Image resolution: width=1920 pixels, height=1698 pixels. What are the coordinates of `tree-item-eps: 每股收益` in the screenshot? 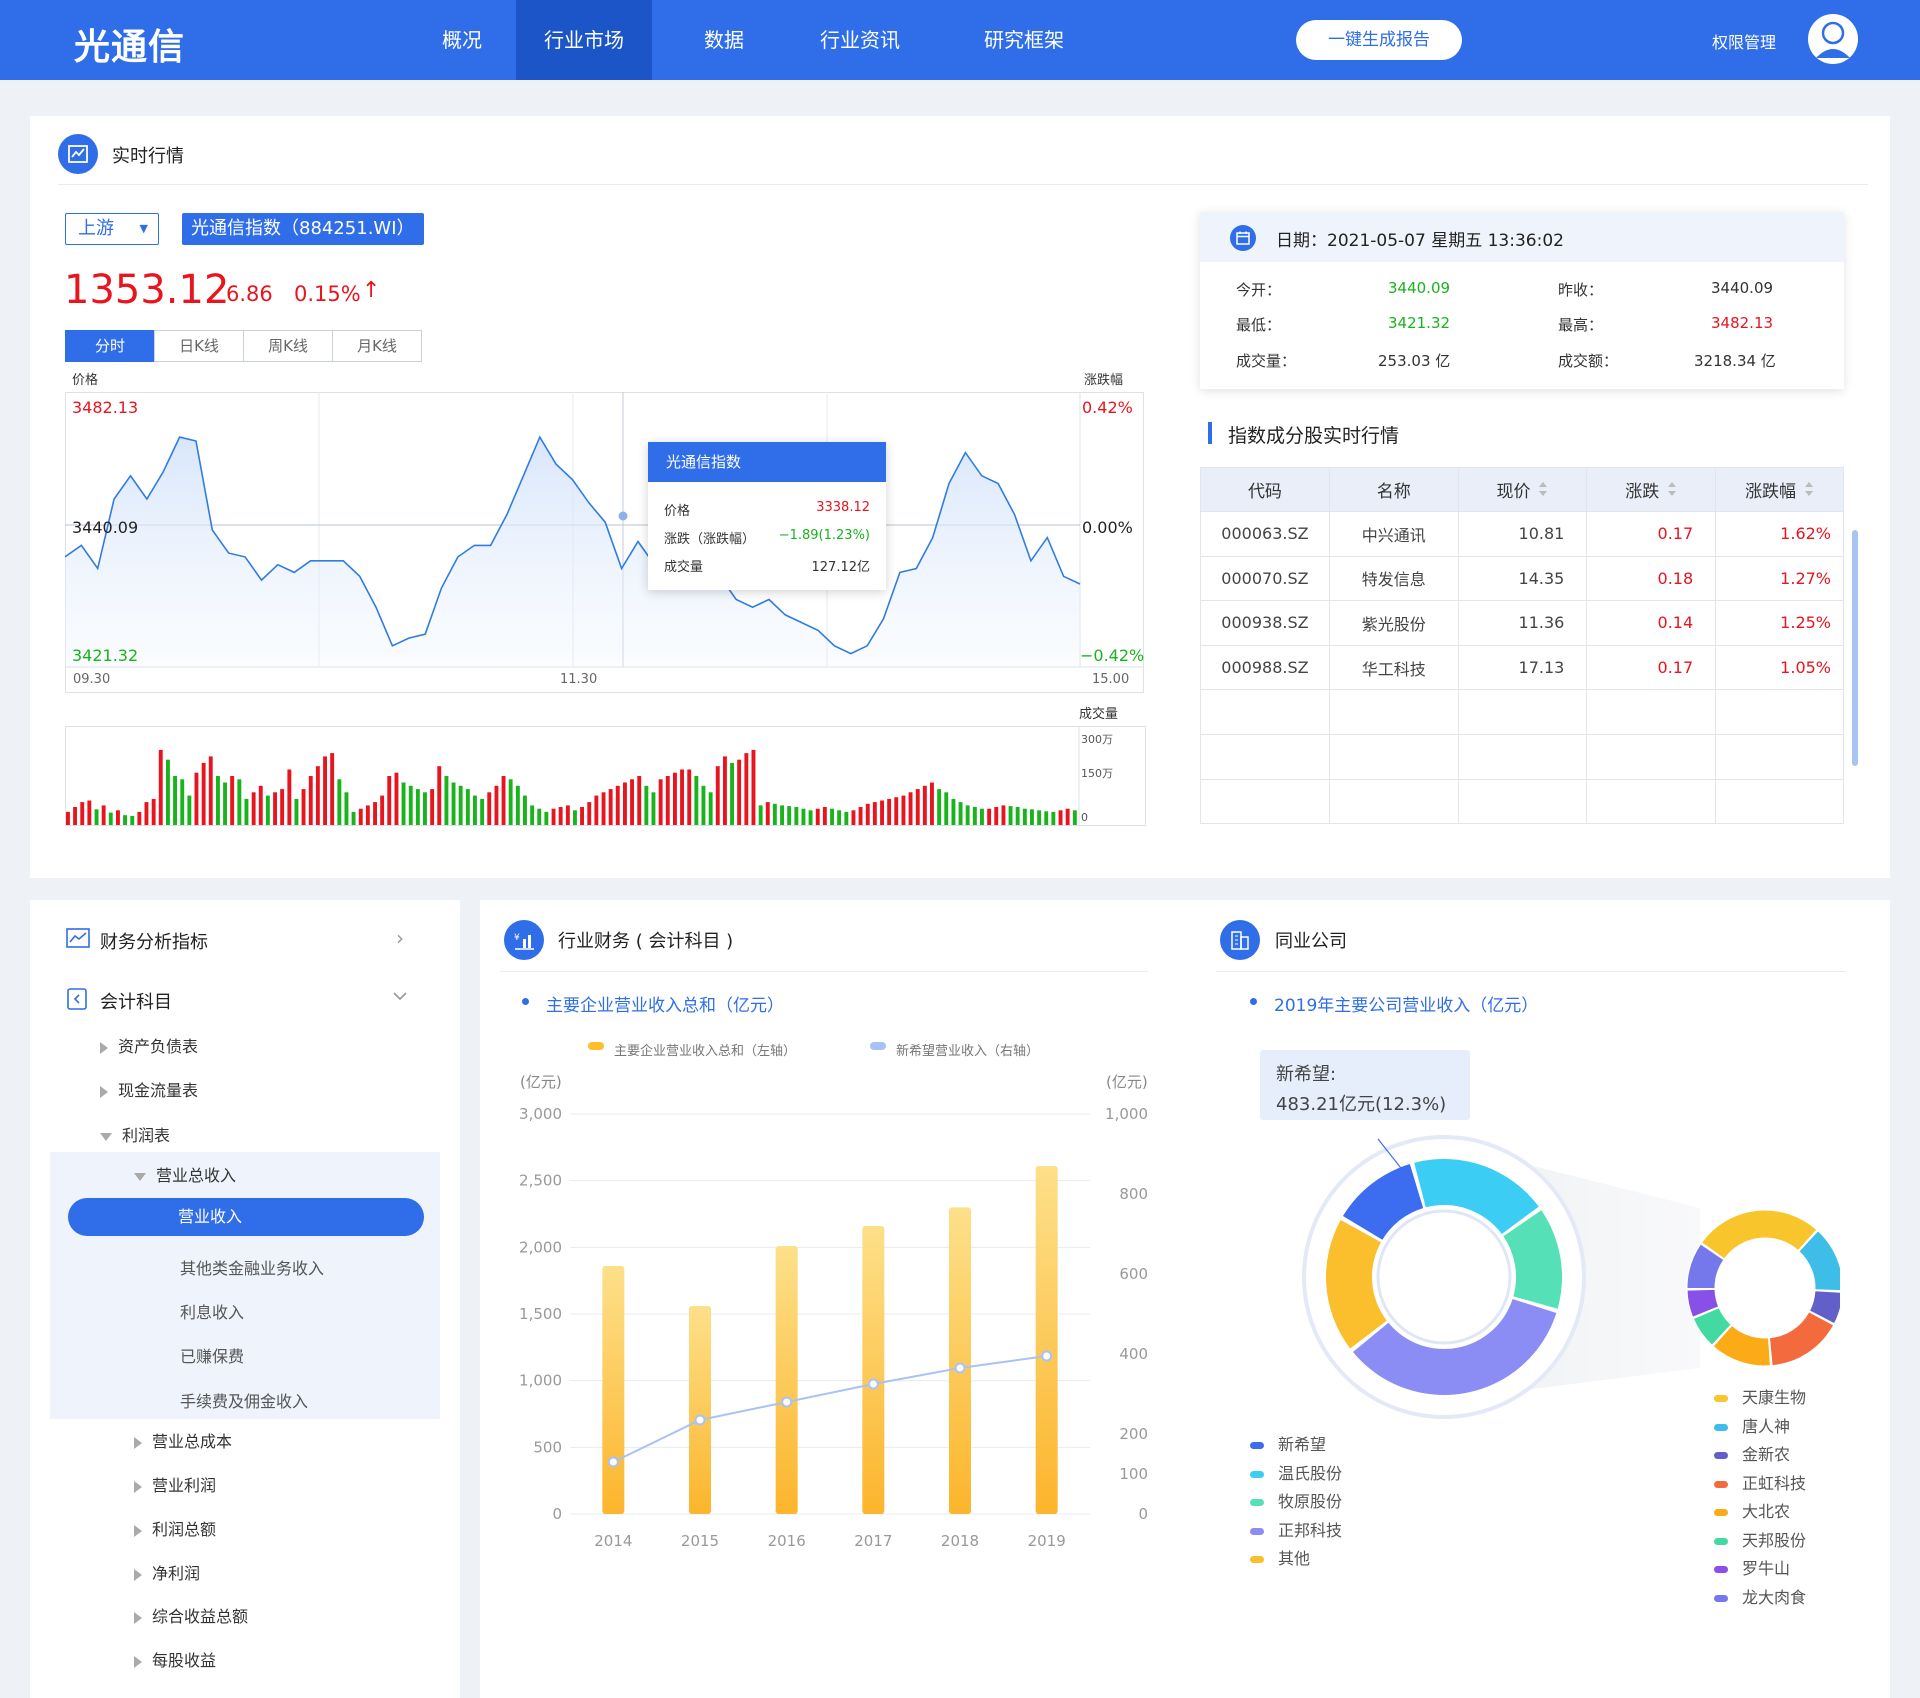 It's located at (175, 1659).